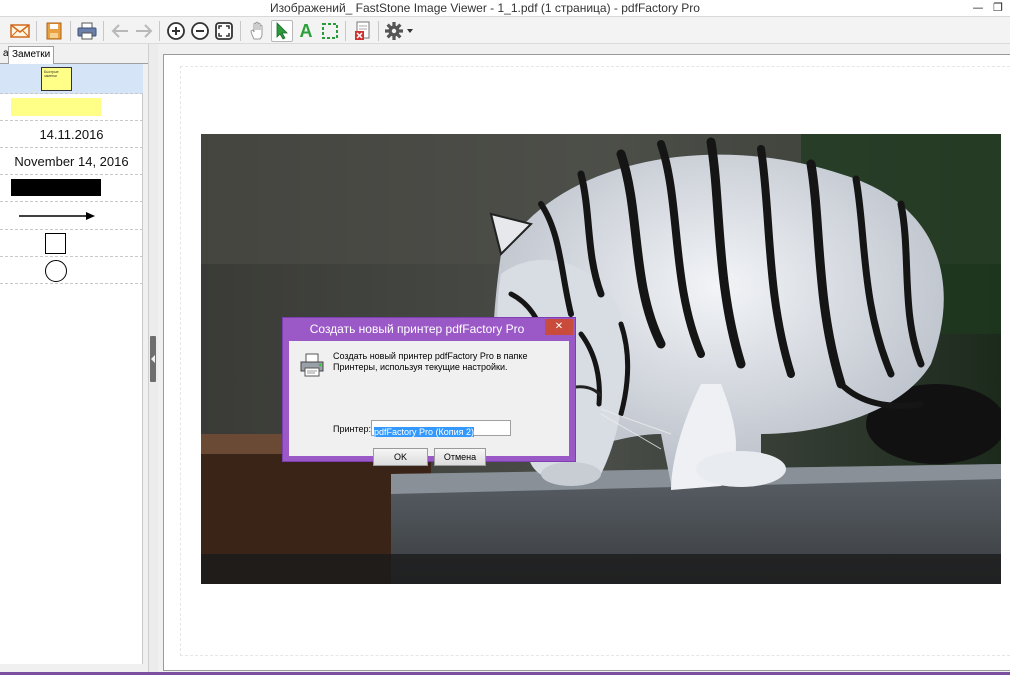 Image resolution: width=1010 pixels, height=675 pixels. I want to click on fit-page-icon, so click(224, 31).